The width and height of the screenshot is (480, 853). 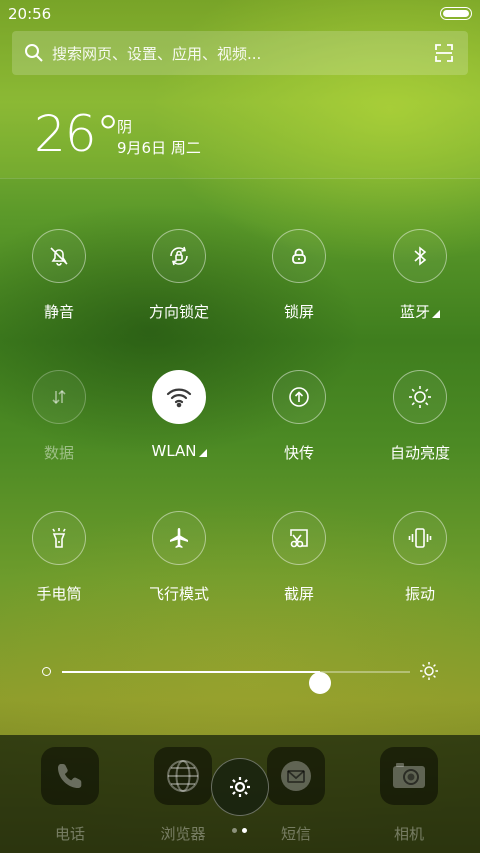 I want to click on battery-icon, so click(x=456, y=13).